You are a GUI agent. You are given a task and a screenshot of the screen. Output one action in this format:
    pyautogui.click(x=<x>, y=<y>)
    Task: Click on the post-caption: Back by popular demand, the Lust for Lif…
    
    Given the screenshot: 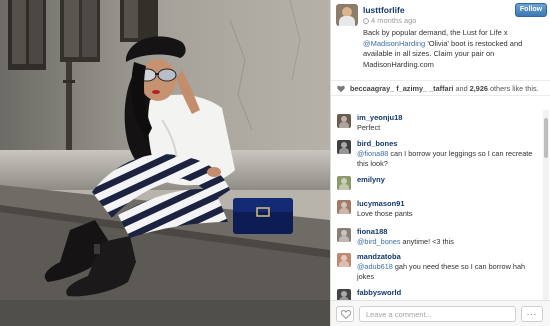 What is the action you would take?
    pyautogui.click(x=453, y=49)
    